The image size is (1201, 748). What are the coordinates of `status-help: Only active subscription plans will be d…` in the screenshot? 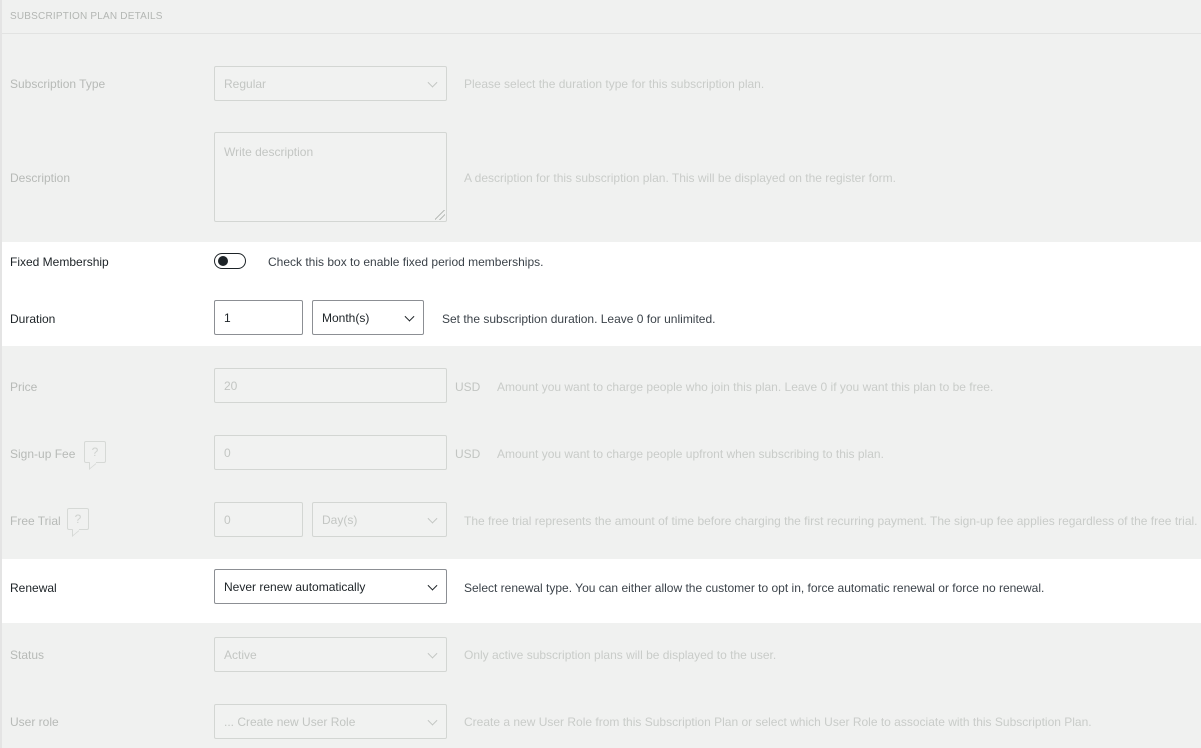 It's located at (620, 655).